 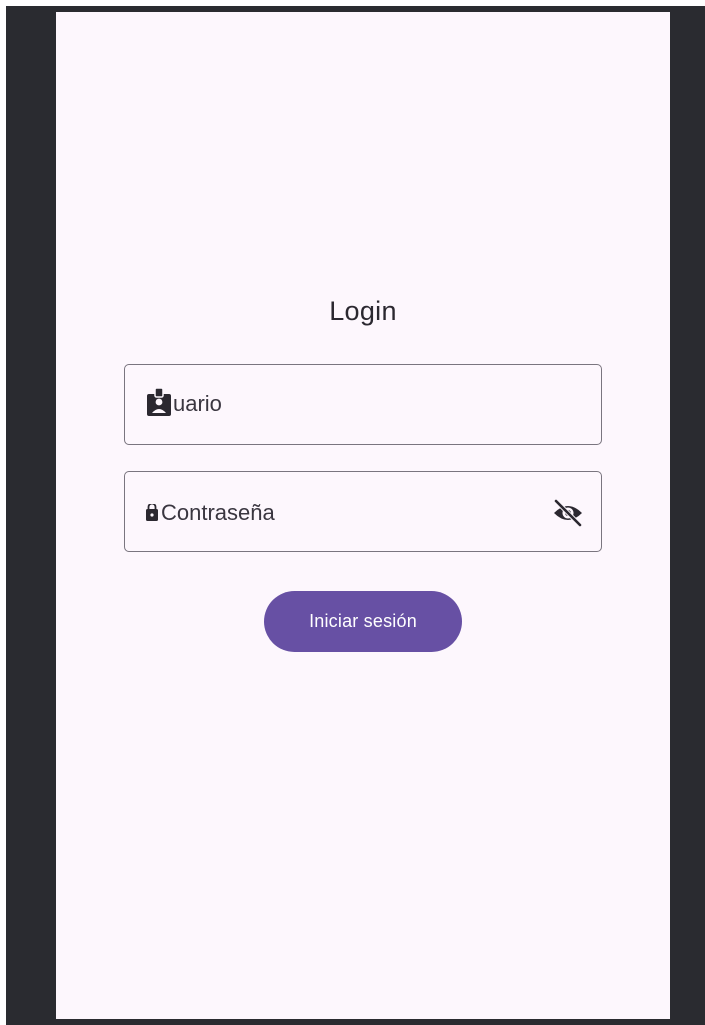 What do you see at coordinates (197, 403) in the screenshot?
I see `username-value: uario` at bounding box center [197, 403].